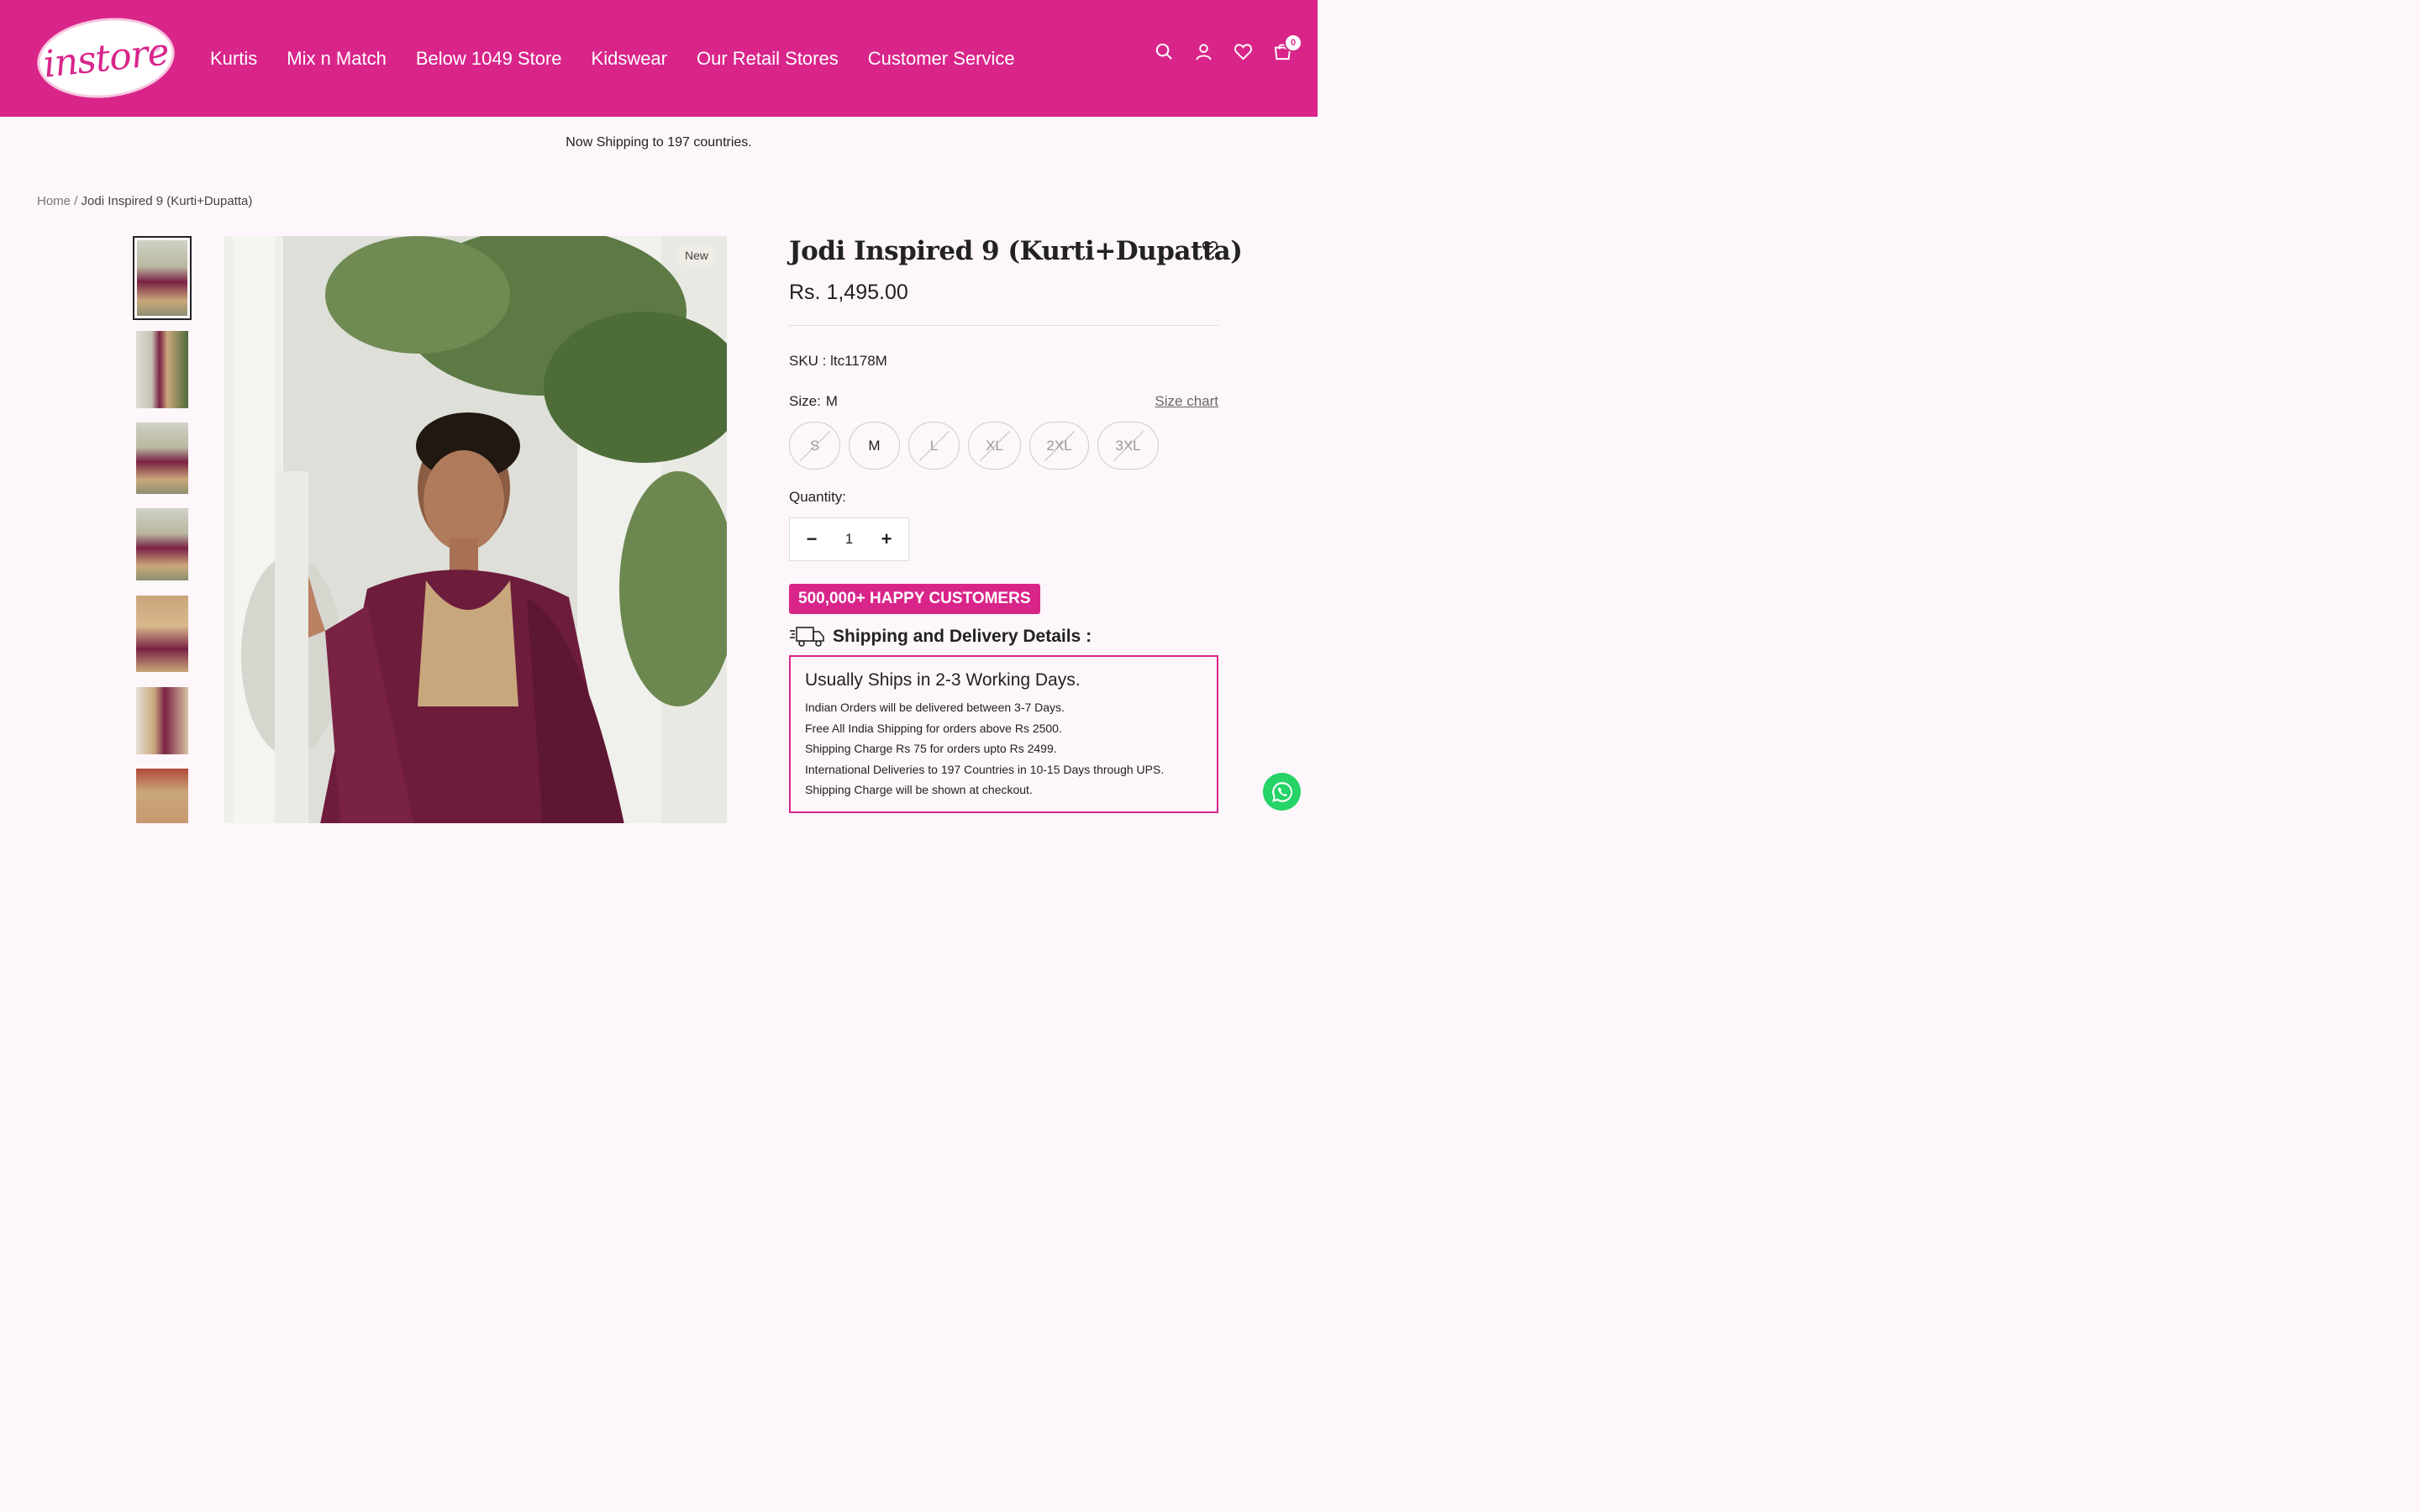 This screenshot has height=1512, width=2420. I want to click on quantity-value: 1, so click(849, 539).